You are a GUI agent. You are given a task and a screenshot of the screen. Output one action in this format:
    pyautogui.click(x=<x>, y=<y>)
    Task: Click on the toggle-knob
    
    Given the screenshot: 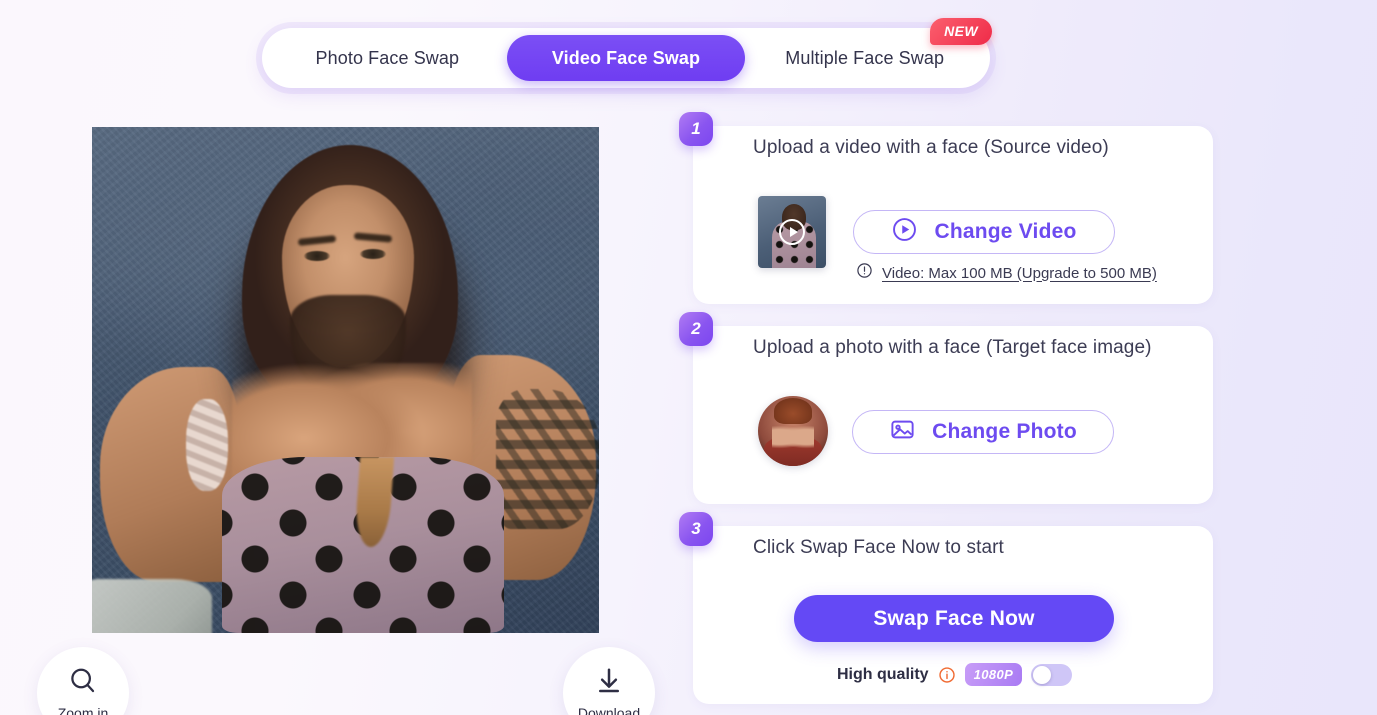 What is the action you would take?
    pyautogui.click(x=1042, y=674)
    